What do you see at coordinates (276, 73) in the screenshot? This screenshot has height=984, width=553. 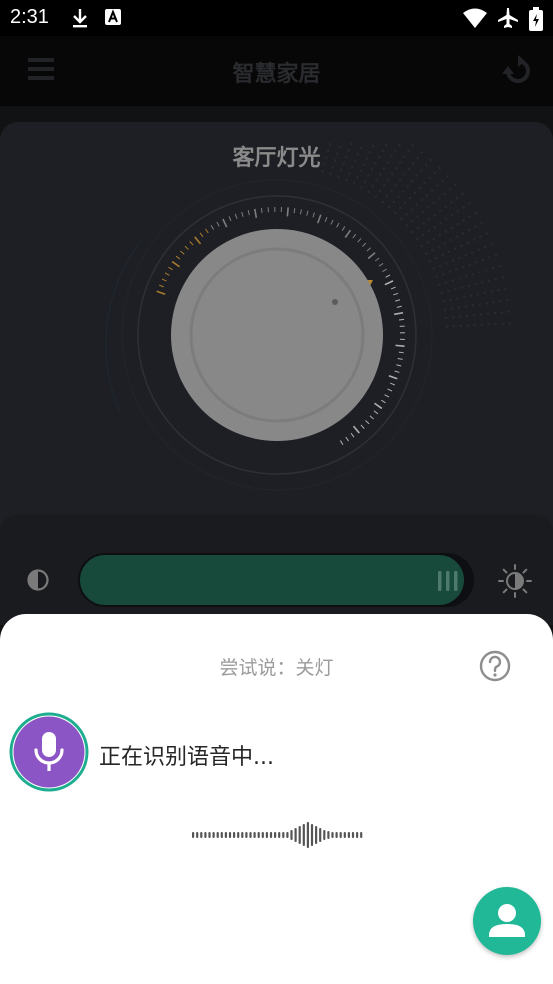 I see `app-title: 智慧家居` at bounding box center [276, 73].